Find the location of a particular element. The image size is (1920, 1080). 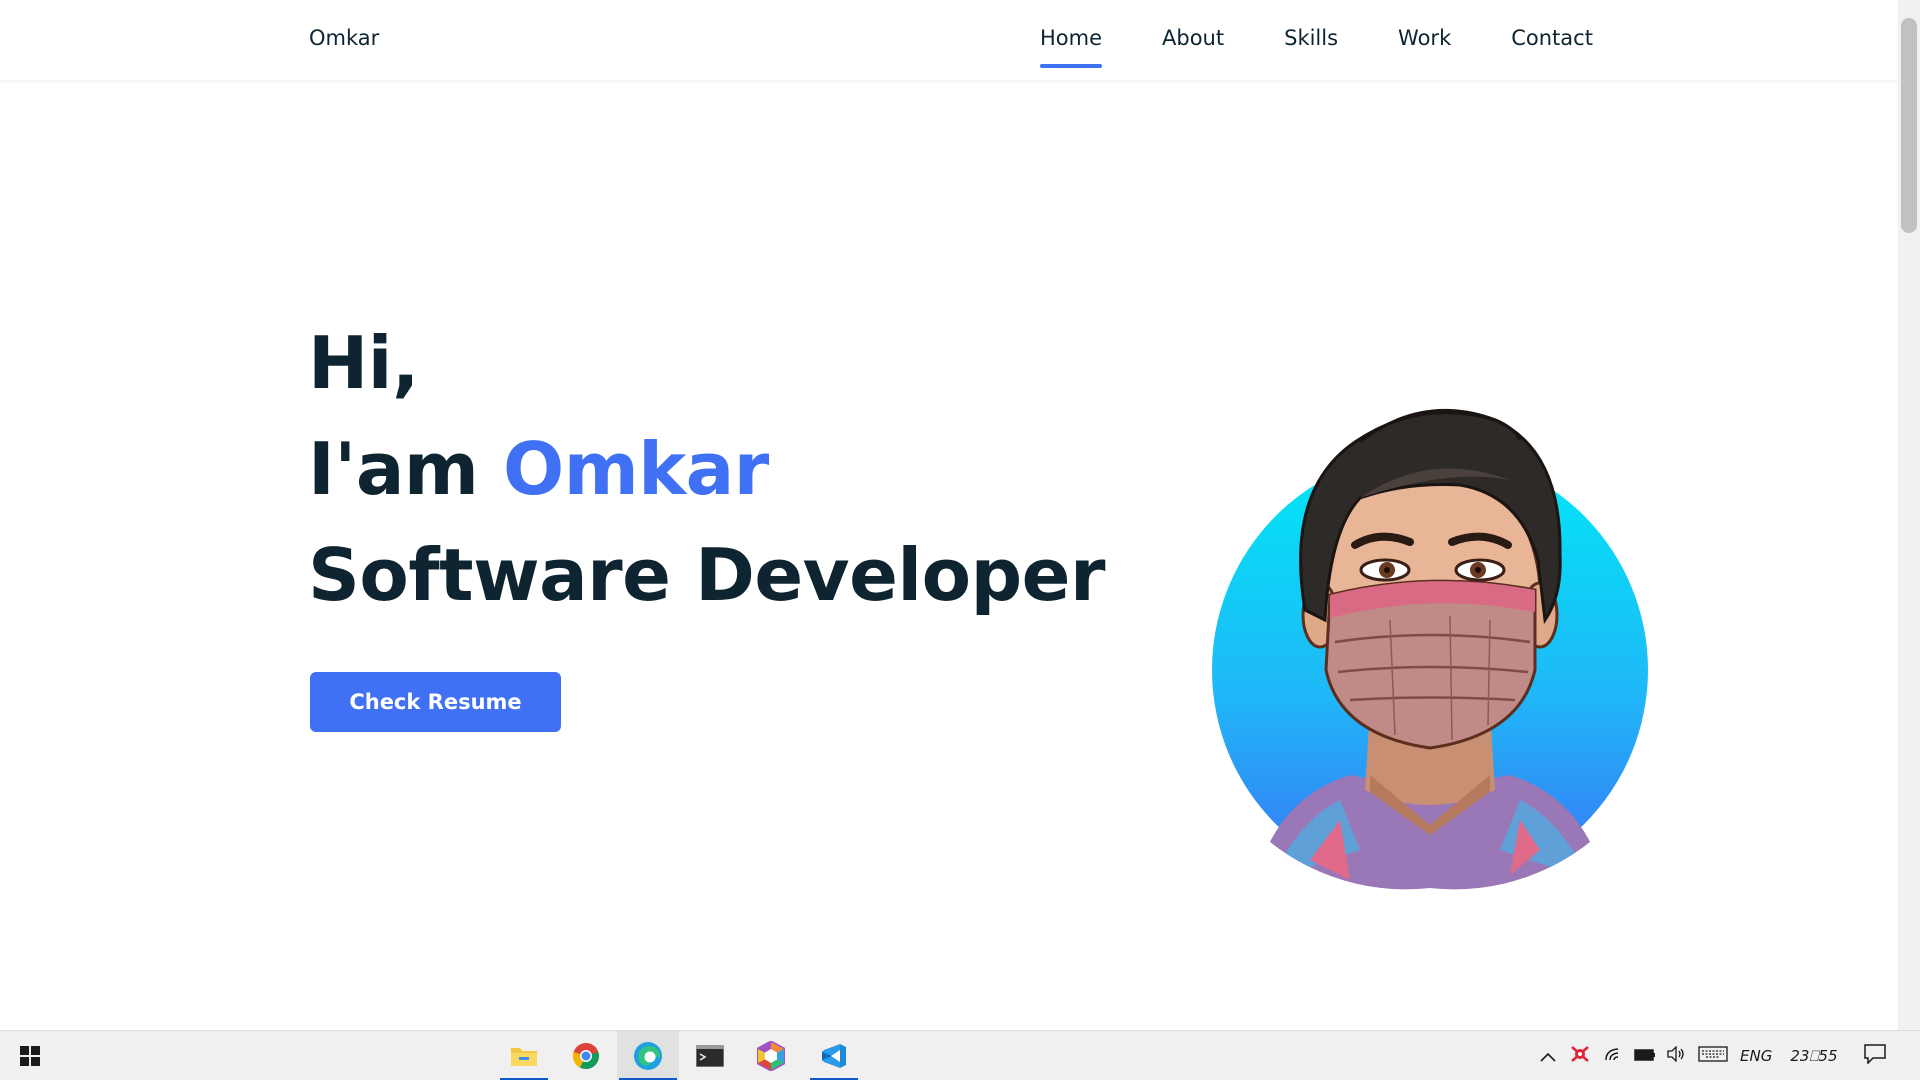

keyboard-icon is located at coordinates (1713, 1054).